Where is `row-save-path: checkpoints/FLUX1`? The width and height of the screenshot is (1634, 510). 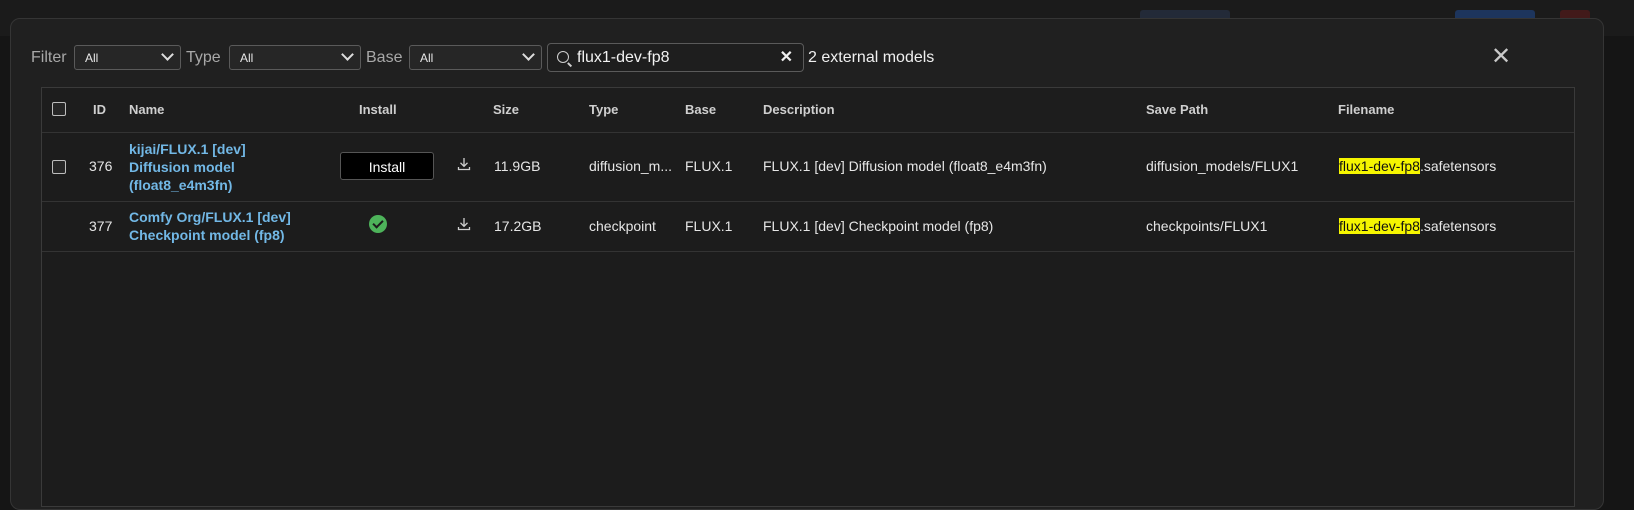
row-save-path: checkpoints/FLUX1 is located at coordinates (1207, 226).